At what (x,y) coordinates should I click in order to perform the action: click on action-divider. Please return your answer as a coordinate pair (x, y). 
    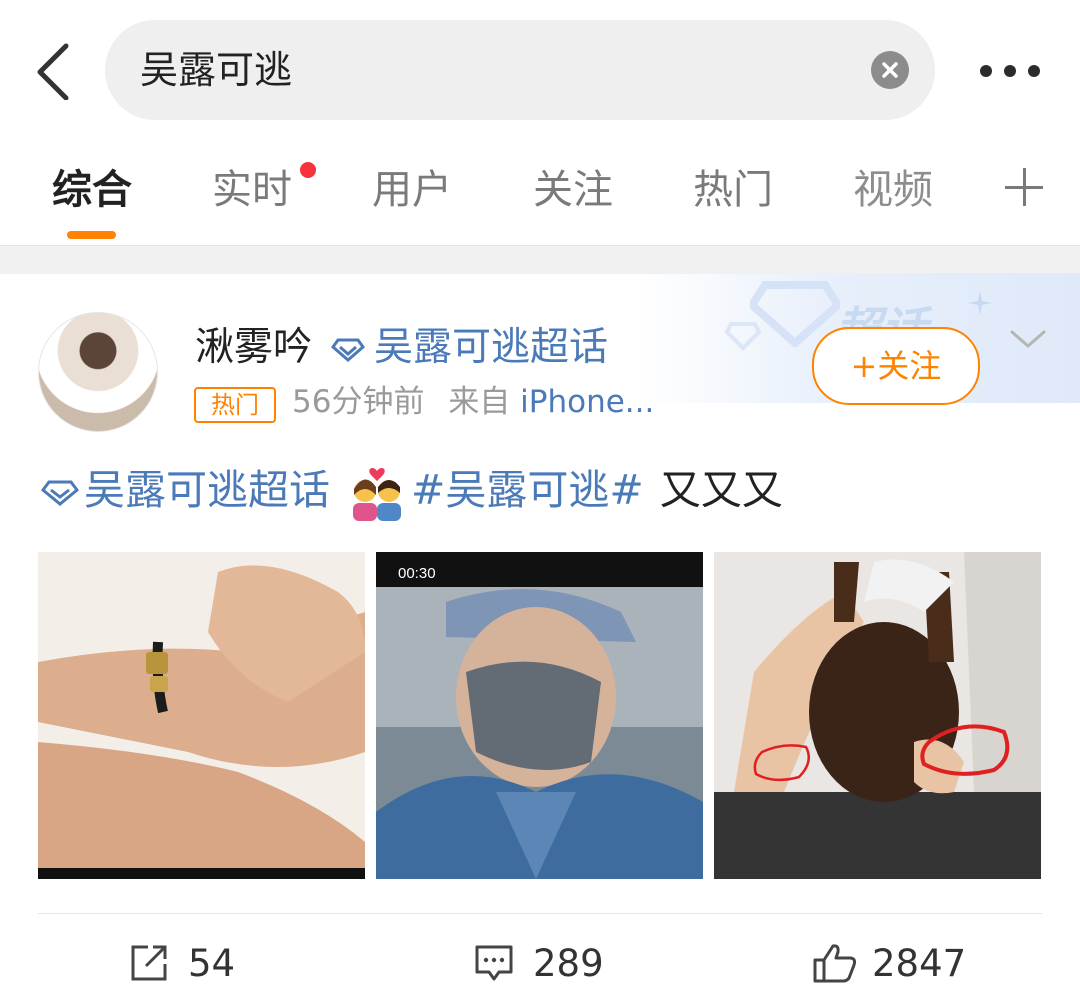
    Looking at the image, I should click on (540, 913).